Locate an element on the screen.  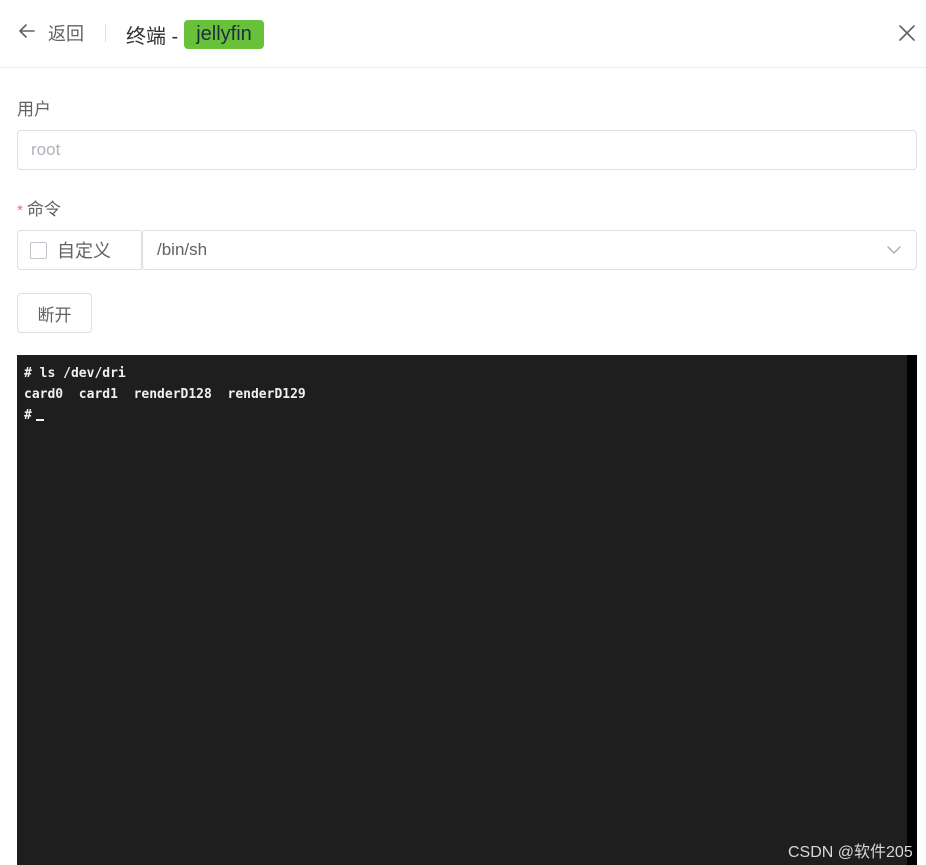
terminal-line: # ls /dev/dri is located at coordinates (75, 373).